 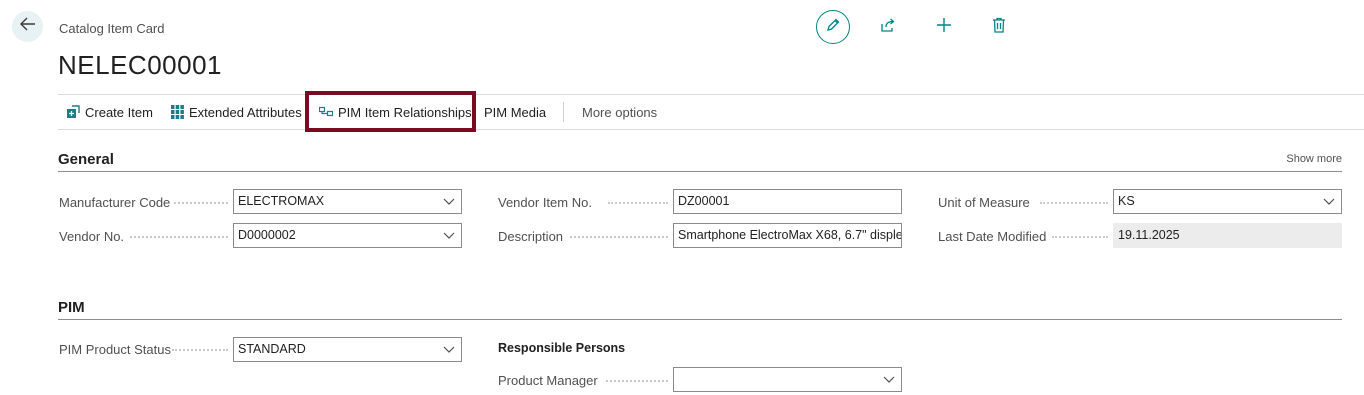 I want to click on general-section-title: General, so click(x=86, y=159).